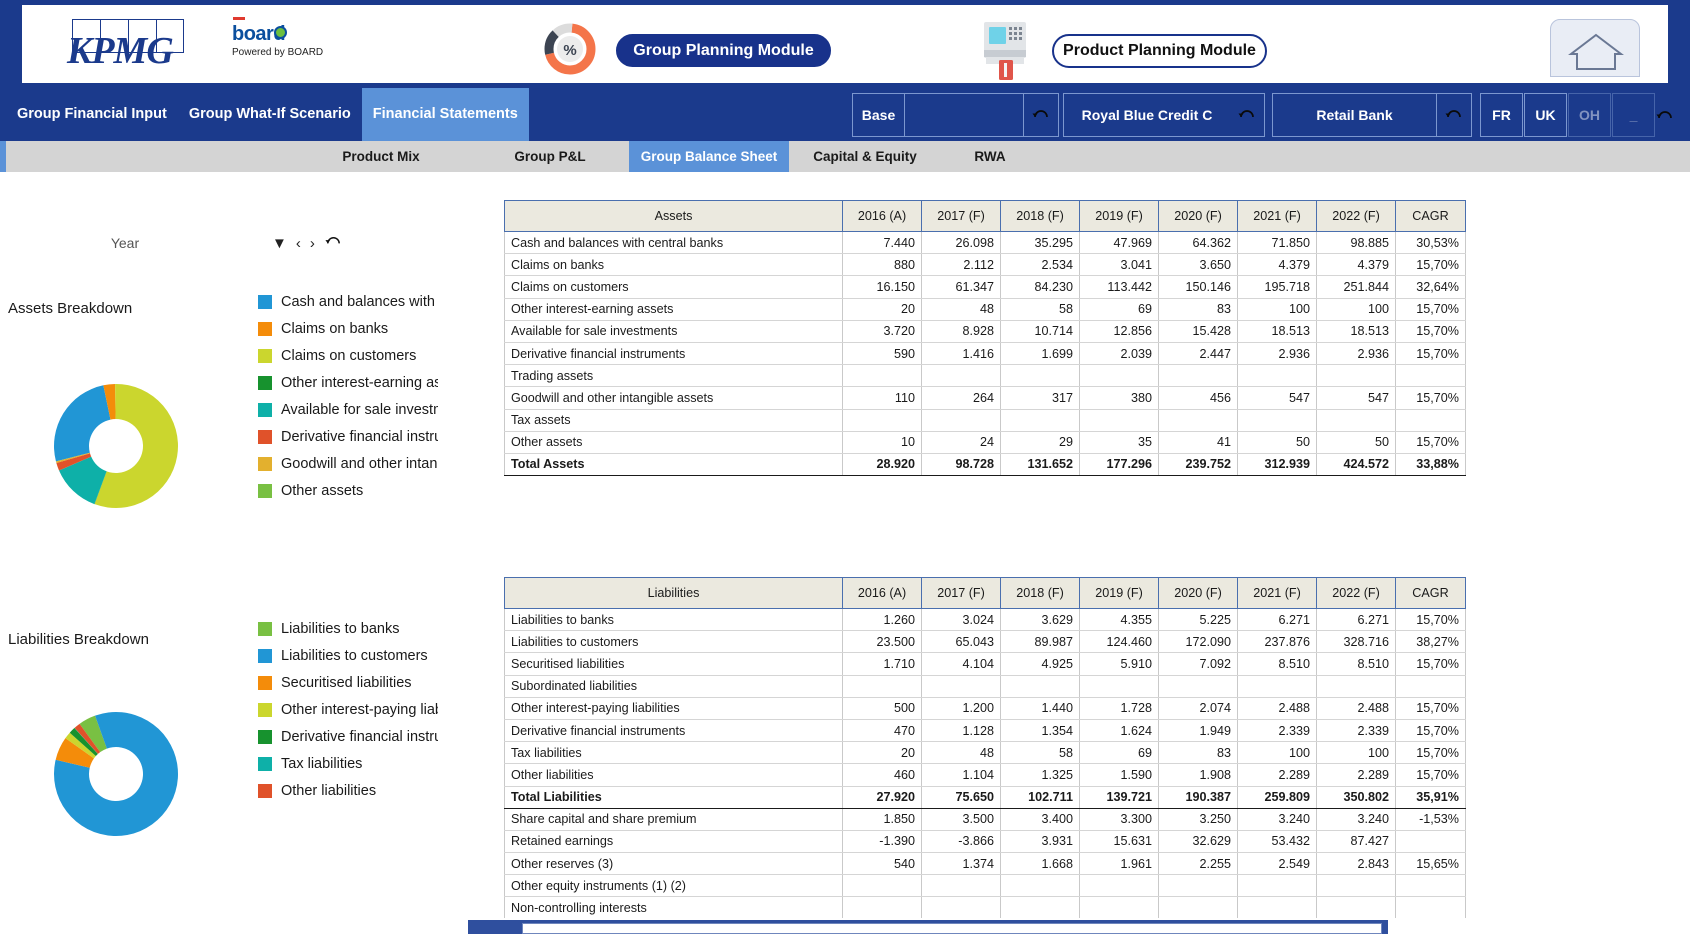 This screenshot has width=1690, height=934. Describe the element at coordinates (1277, 620) in the screenshot. I see `liabilities-table-cell: 6.271` at that location.